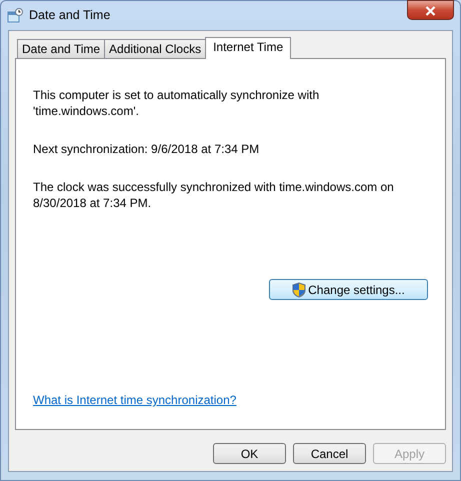 This screenshot has width=461, height=481. Describe the element at coordinates (61, 48) in the screenshot. I see `tab: Date and Time` at that location.